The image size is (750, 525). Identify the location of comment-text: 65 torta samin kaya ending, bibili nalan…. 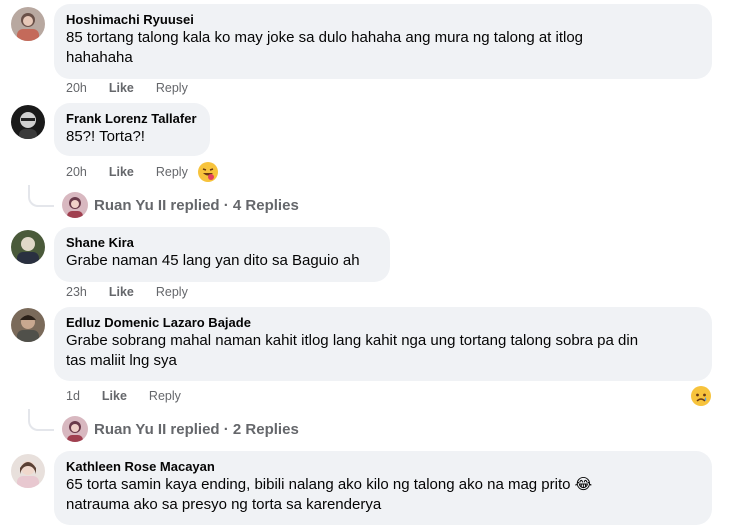
(329, 484).